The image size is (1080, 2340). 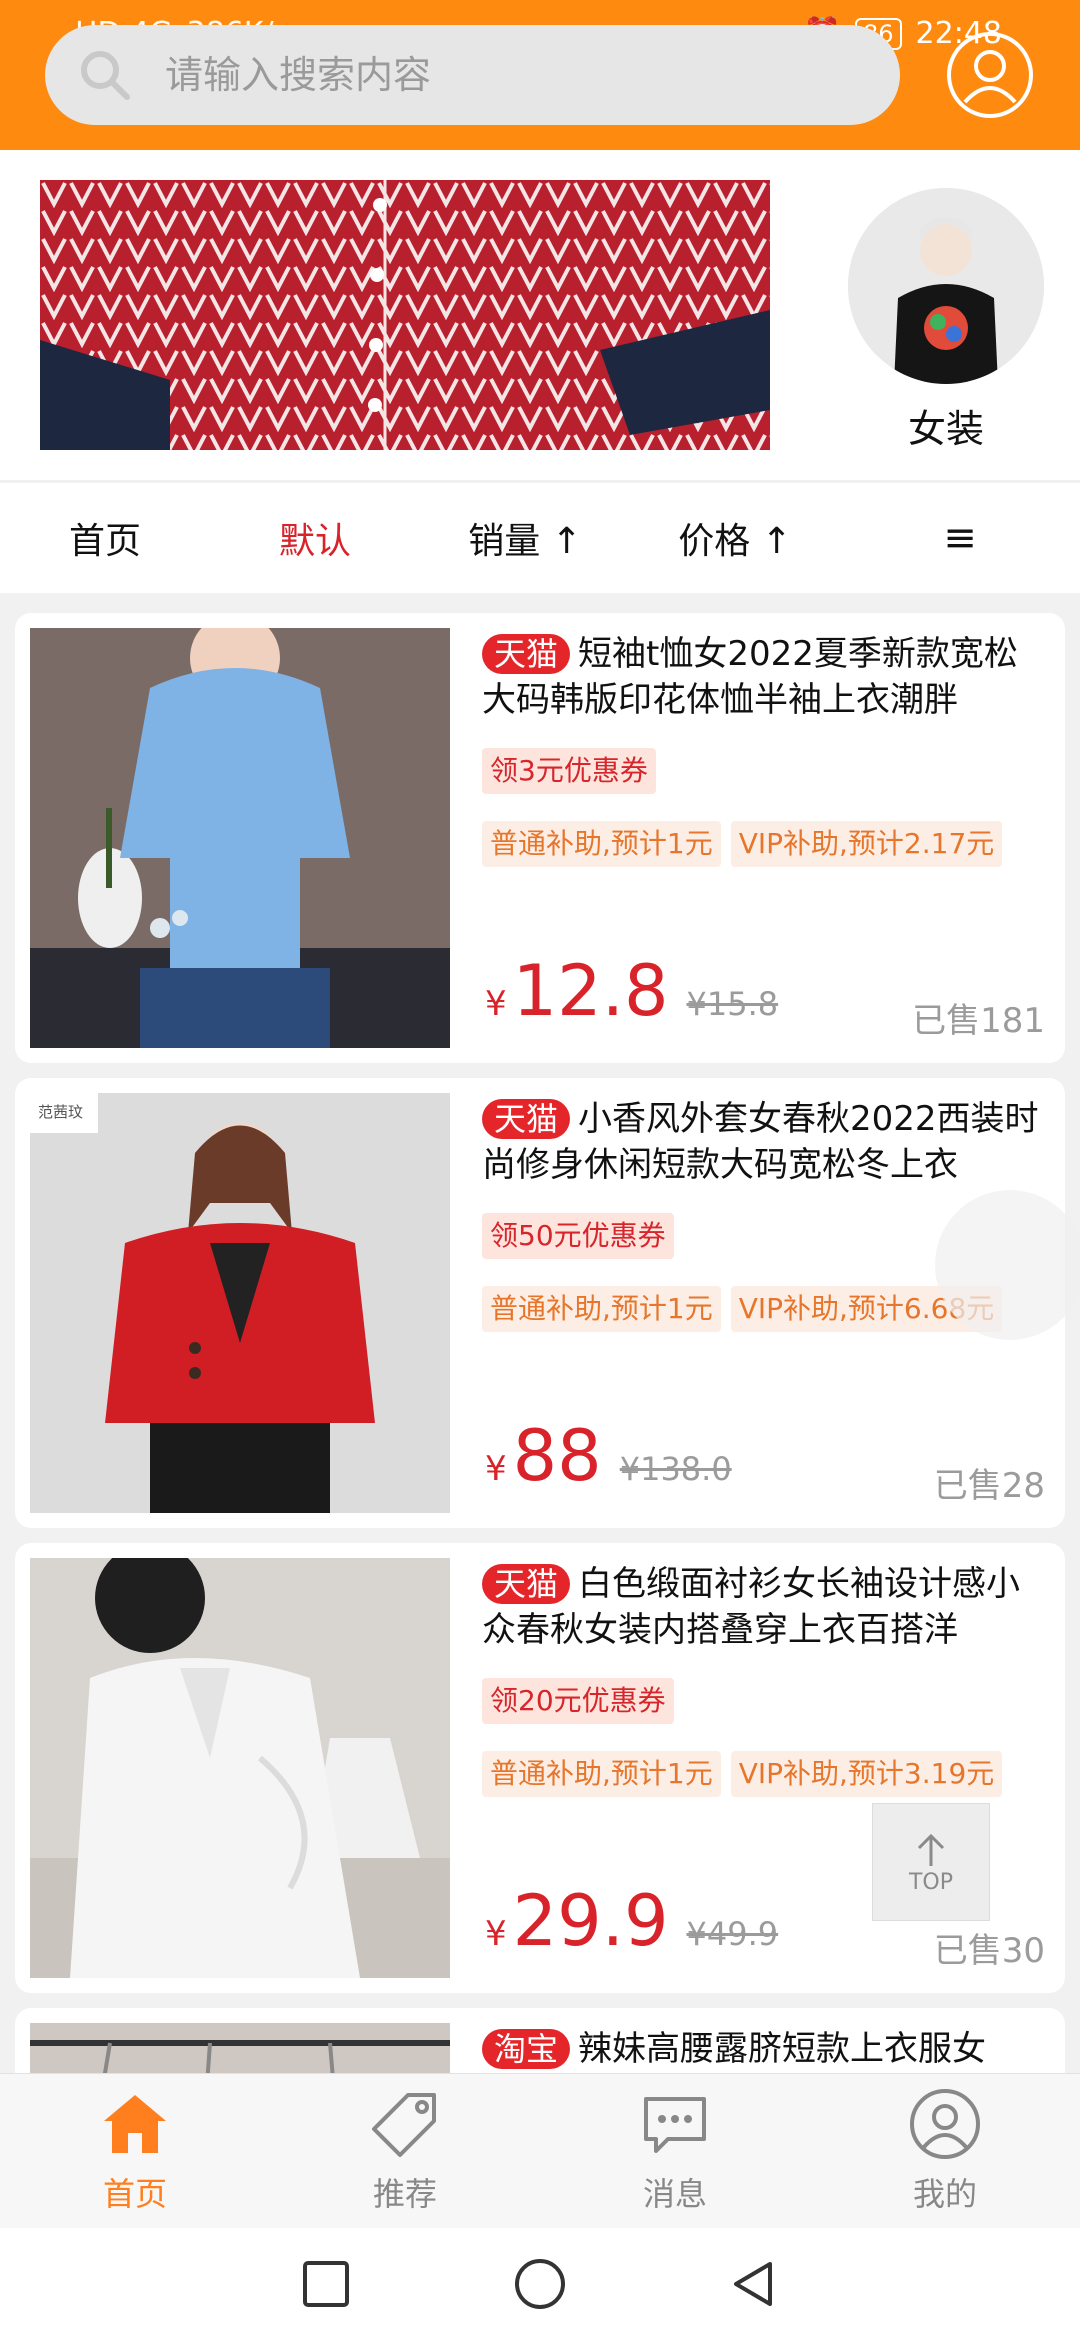 What do you see at coordinates (946, 286) in the screenshot?
I see `category-thumbnail` at bounding box center [946, 286].